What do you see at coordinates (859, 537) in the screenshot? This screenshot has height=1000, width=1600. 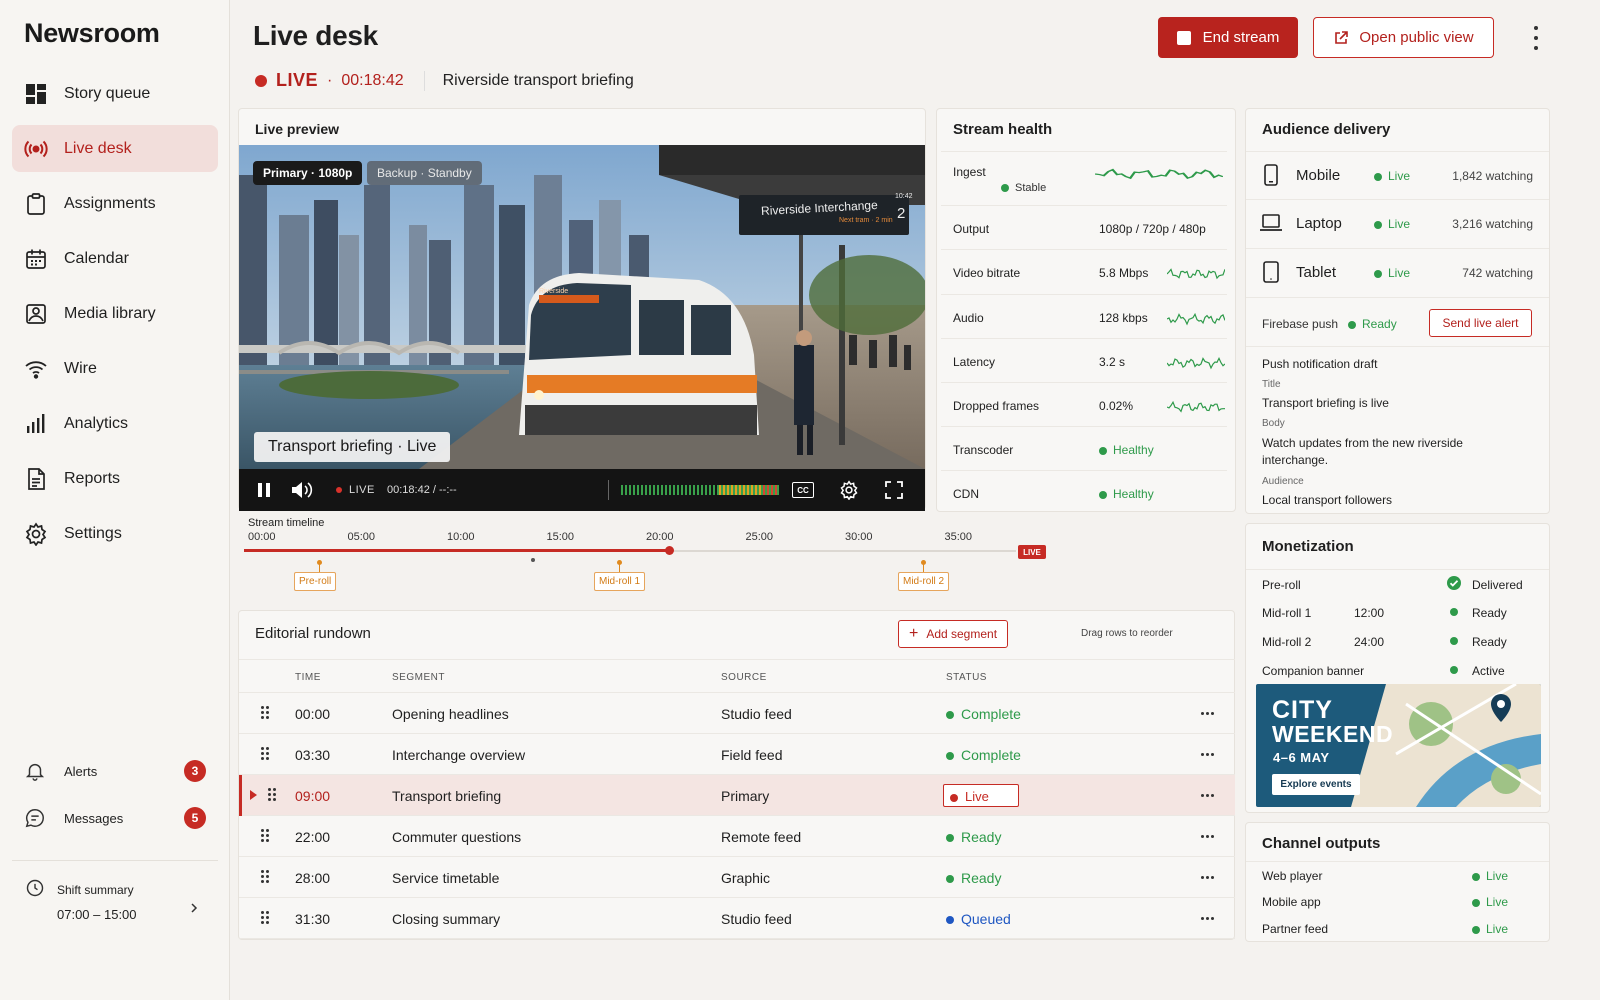 I see `timeline-tick-label: 30:00` at bounding box center [859, 537].